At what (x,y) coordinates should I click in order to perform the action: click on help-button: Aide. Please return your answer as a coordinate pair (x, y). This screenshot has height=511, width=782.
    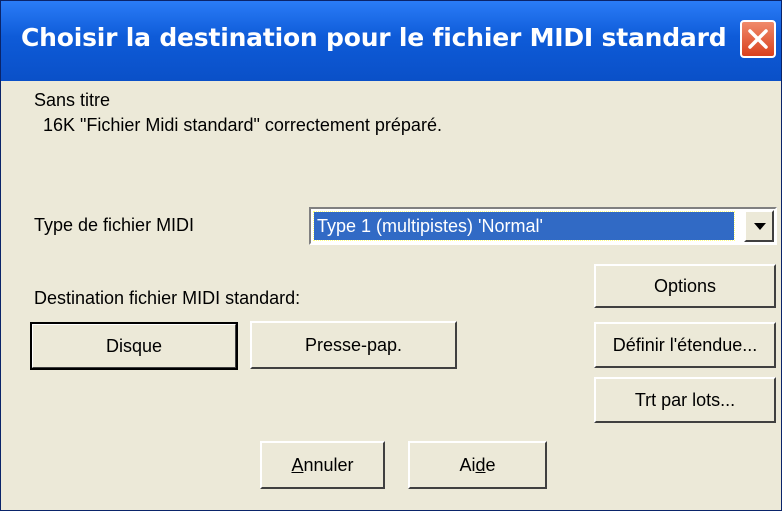
    Looking at the image, I should click on (477, 465).